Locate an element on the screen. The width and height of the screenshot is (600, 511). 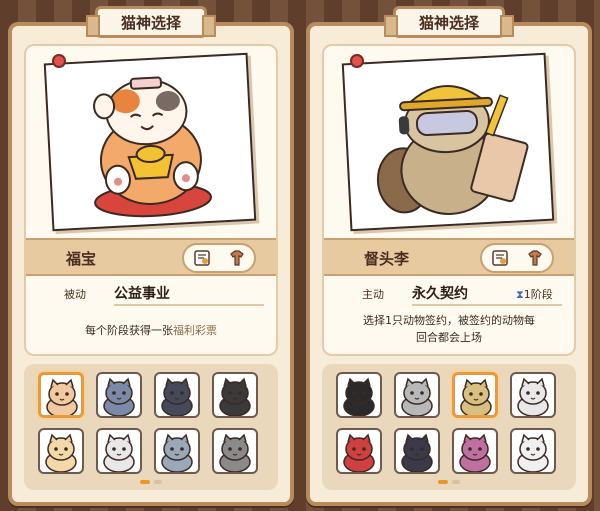
skill-row: 主动 永久契约 ⧗1阶段 is located at coordinates (449, 294).